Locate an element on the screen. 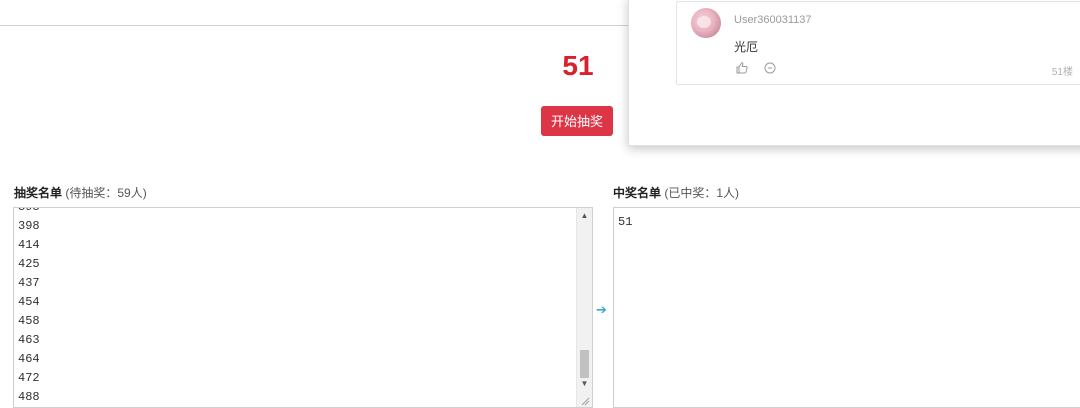  list-item: 488 is located at coordinates (29, 397).